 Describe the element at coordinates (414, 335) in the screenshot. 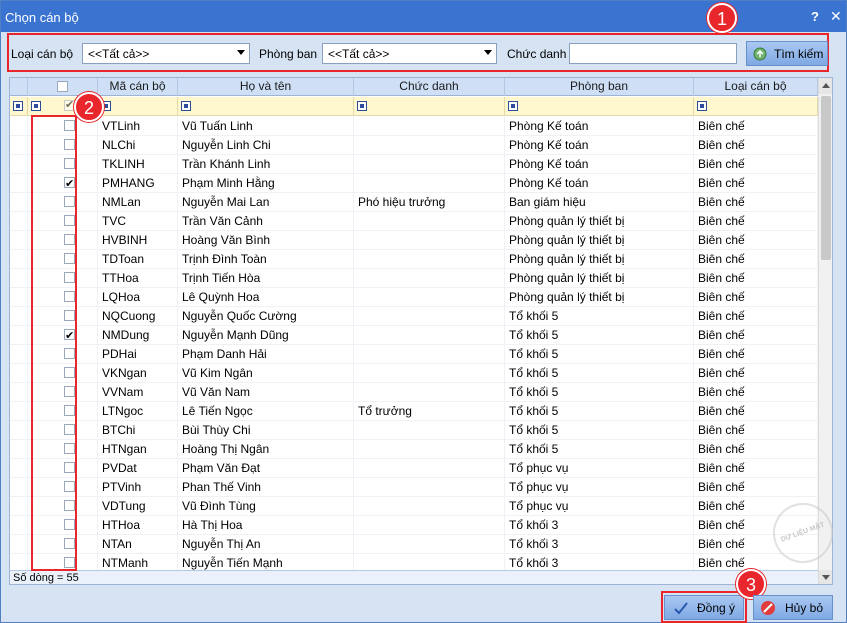

I see `table-row: NMDungNguyễn Mạnh Dũng Tổ khối 5Biên chế` at that location.